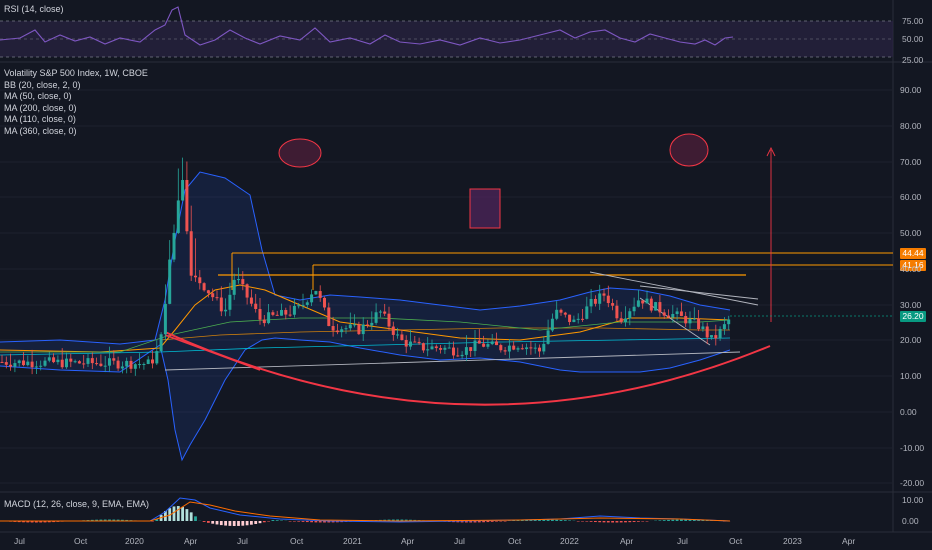  Describe the element at coordinates (913, 39) in the screenshot. I see `rsi-axis-label: 50.00` at that location.